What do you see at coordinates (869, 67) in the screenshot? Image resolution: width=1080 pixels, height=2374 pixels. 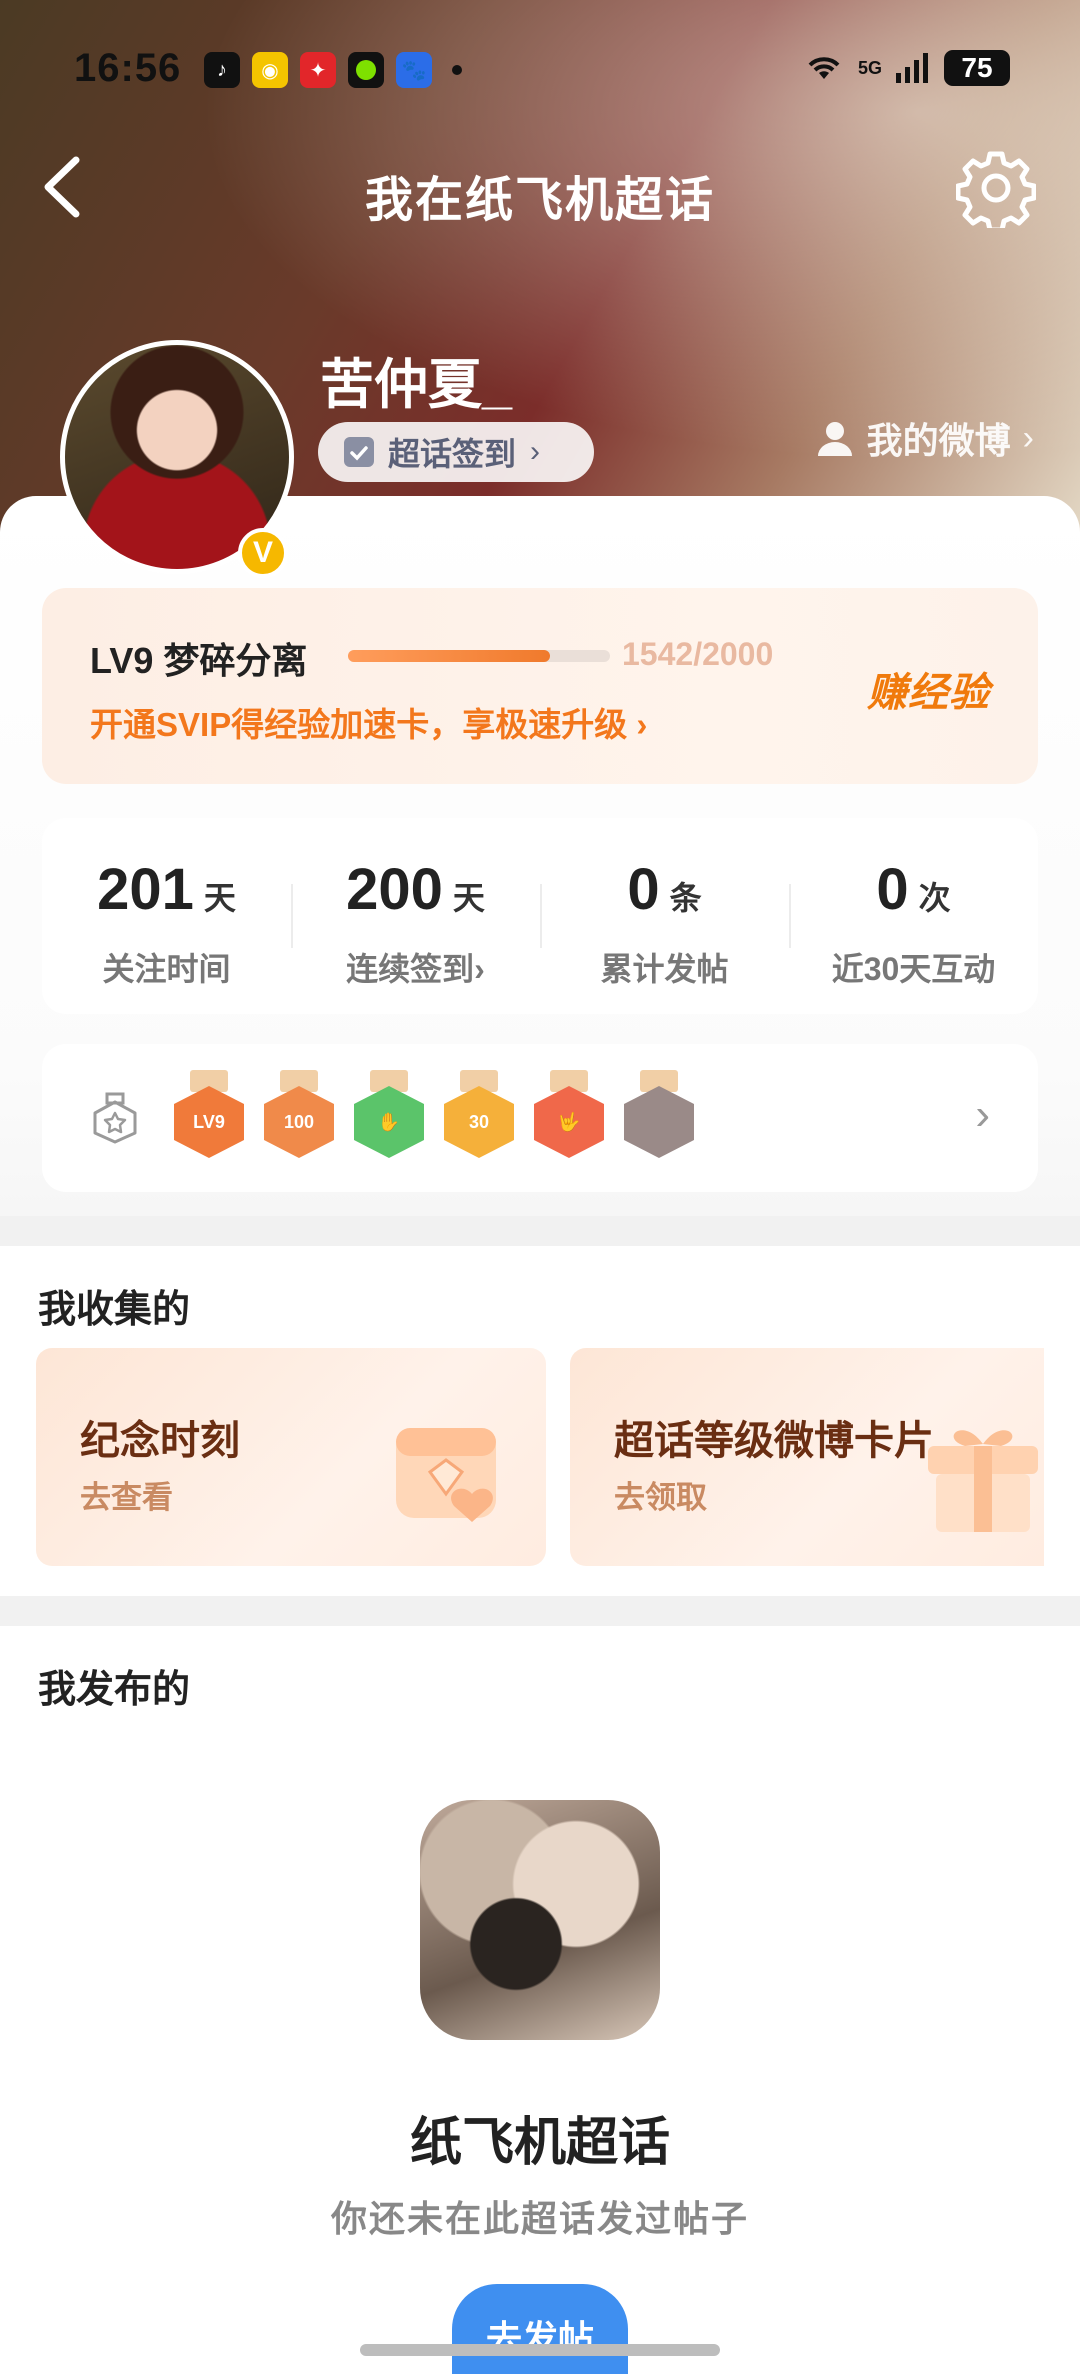 I see `network-type: 5G` at bounding box center [869, 67].